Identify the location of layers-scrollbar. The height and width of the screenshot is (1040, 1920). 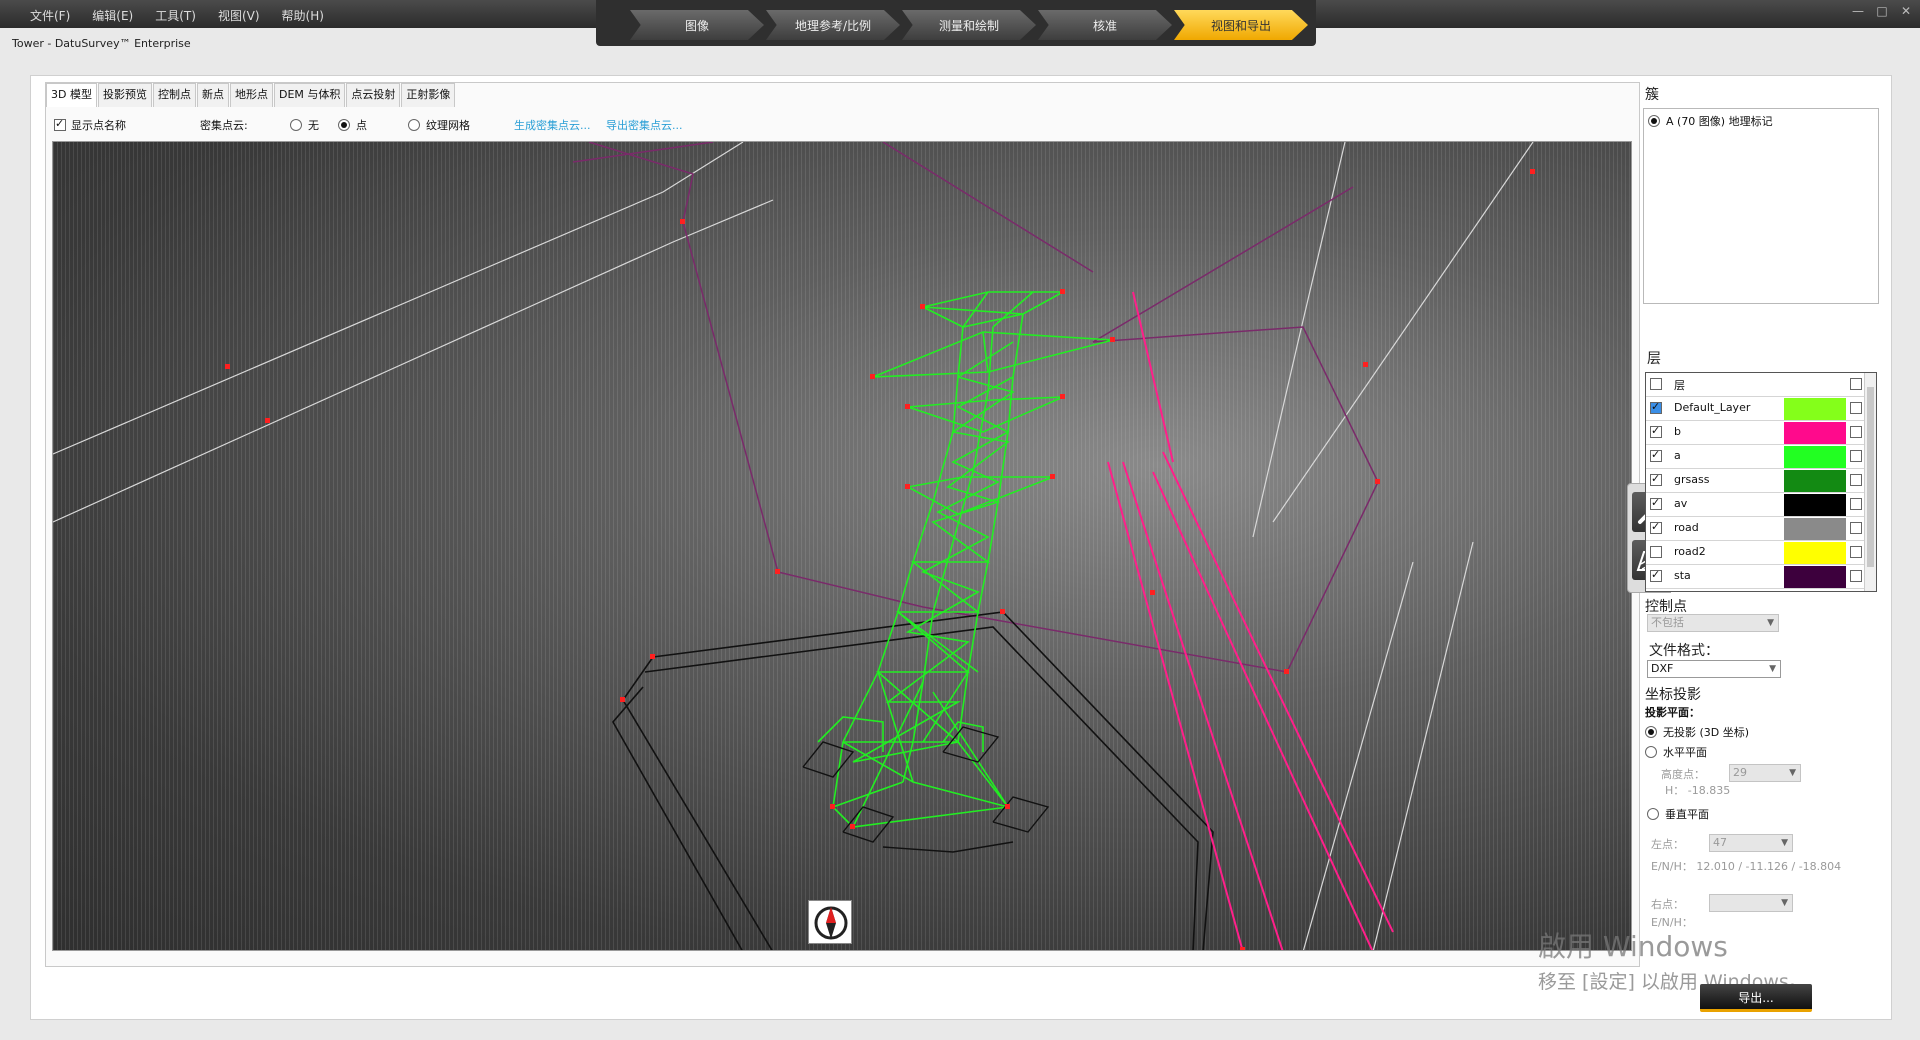
(1870, 482).